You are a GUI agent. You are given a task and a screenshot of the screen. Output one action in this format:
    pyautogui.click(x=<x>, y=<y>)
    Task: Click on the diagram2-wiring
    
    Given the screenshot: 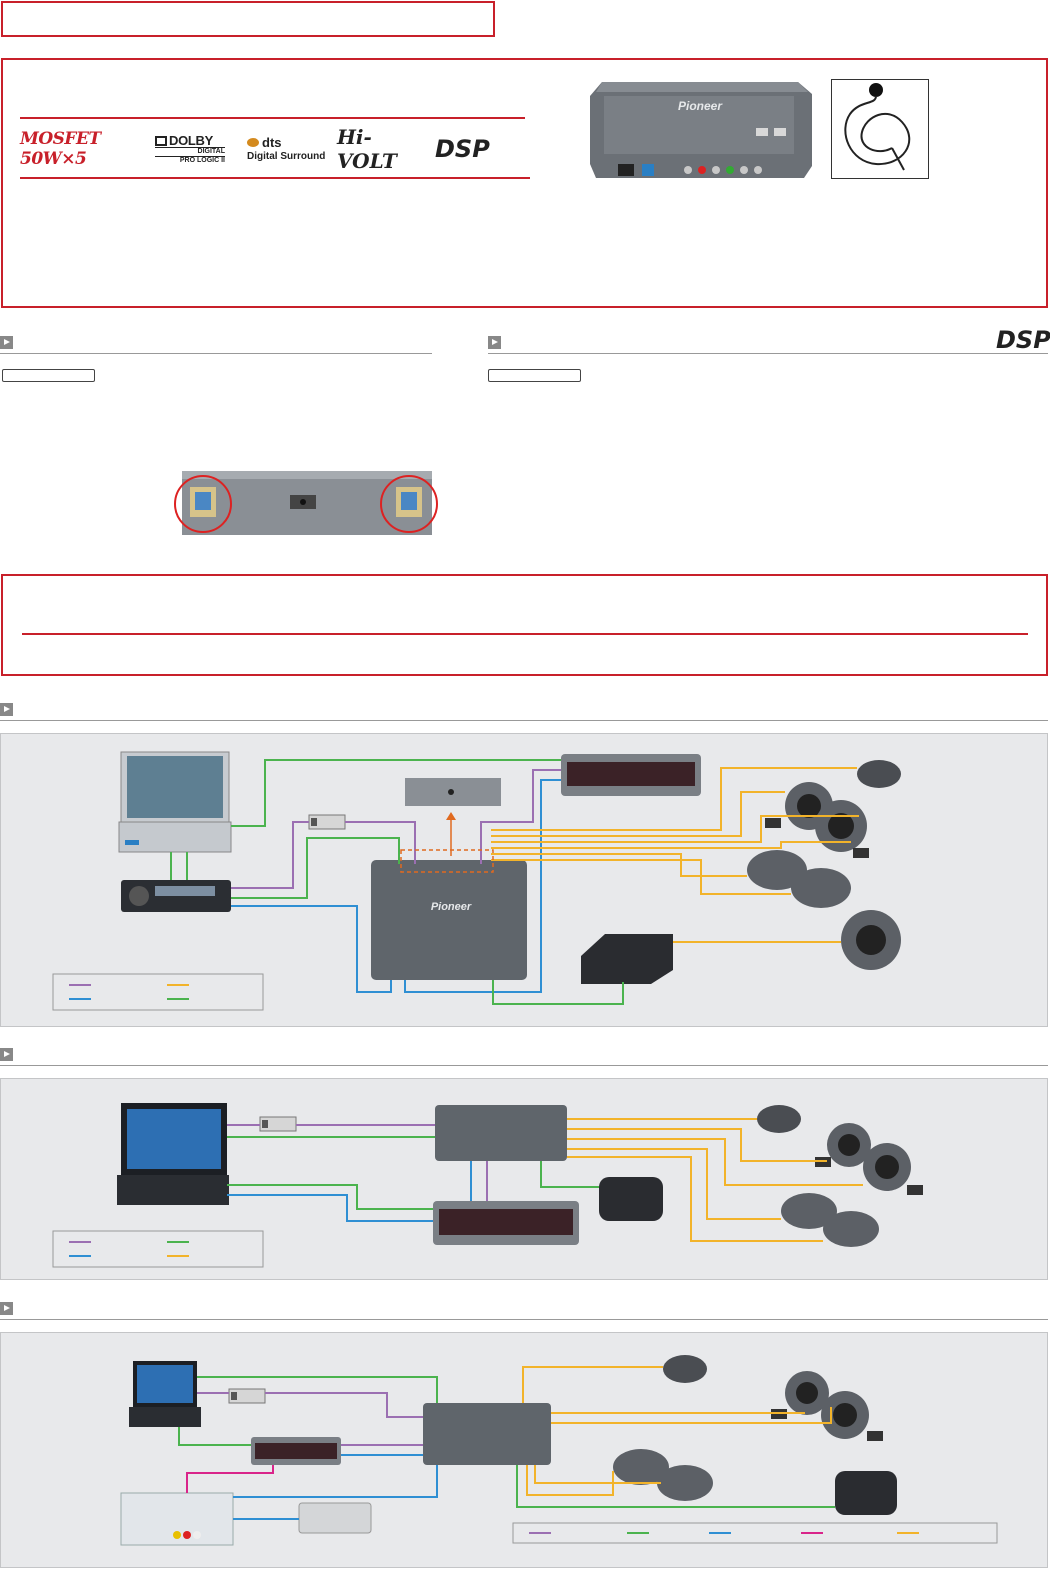 What is the action you would take?
    pyautogui.click(x=487, y=1185)
    